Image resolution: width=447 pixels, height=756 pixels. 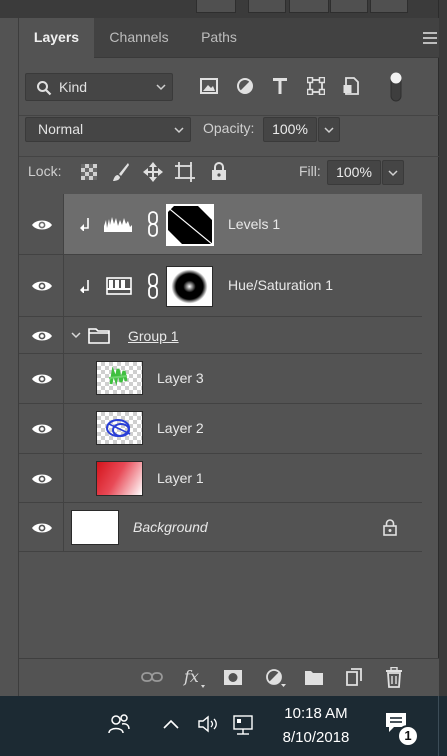 What do you see at coordinates (442, 726) in the screenshot?
I see `show-desktop-button` at bounding box center [442, 726].